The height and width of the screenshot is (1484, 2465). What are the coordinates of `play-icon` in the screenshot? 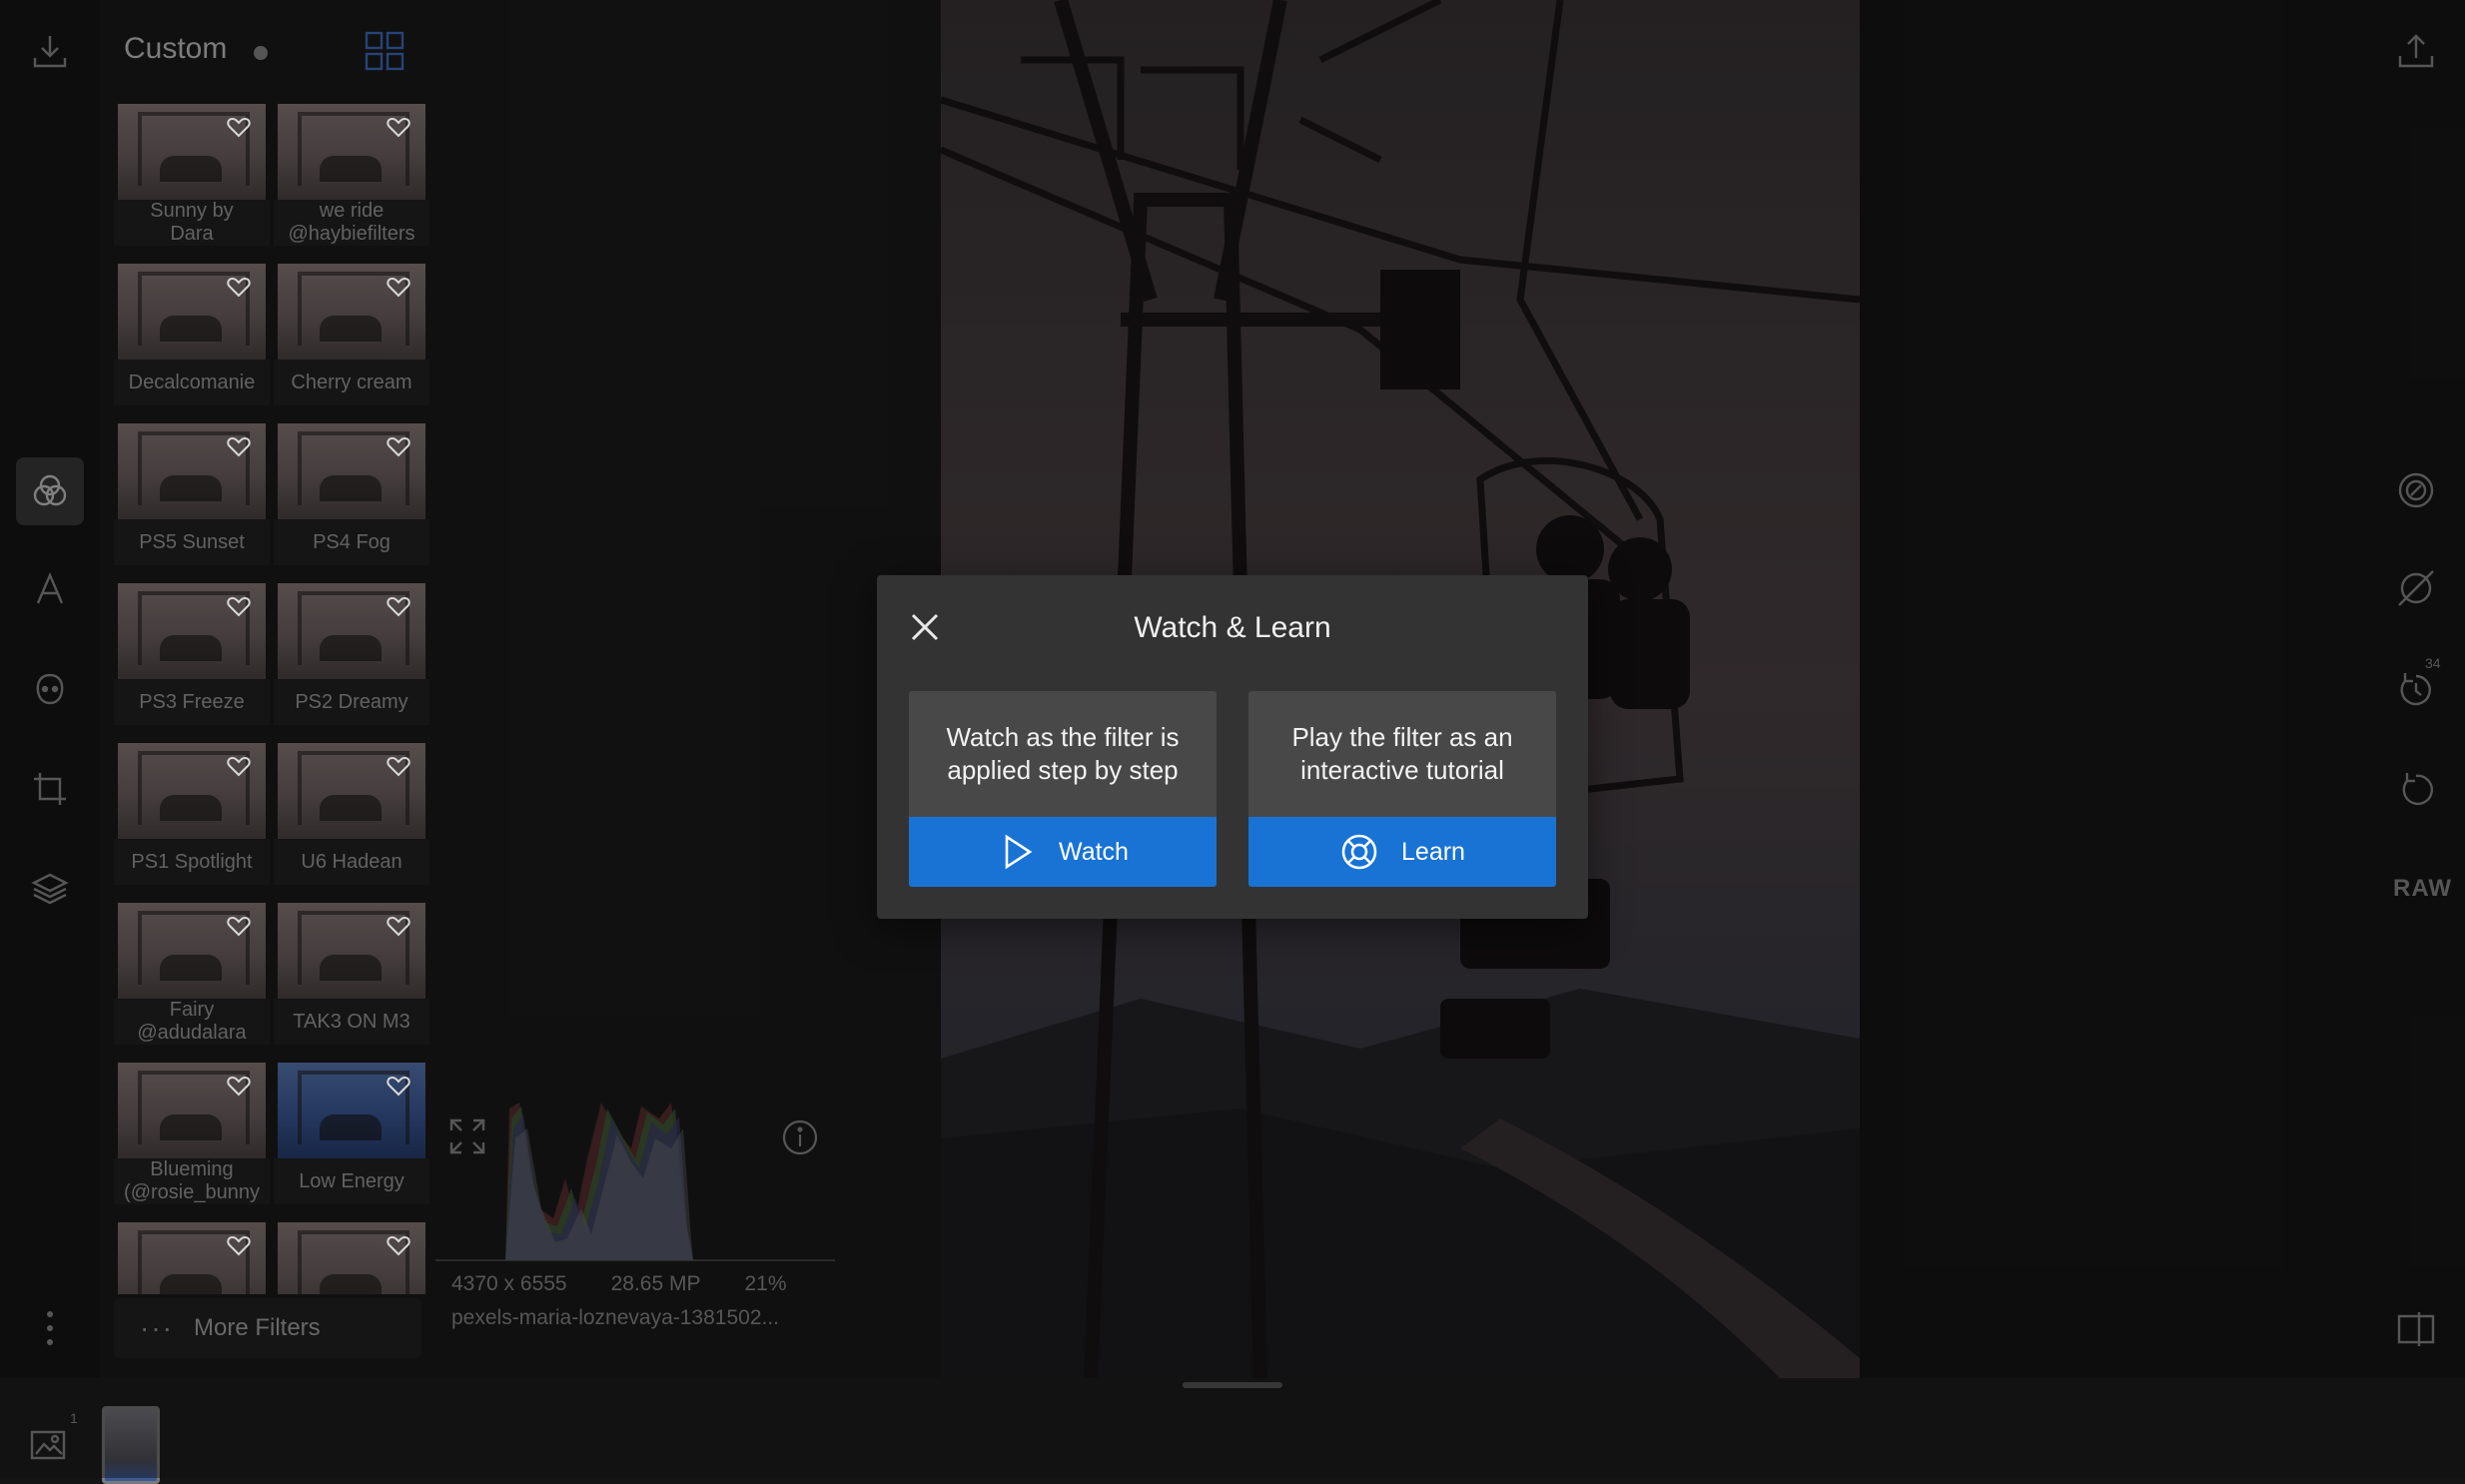 It's located at (1019, 852).